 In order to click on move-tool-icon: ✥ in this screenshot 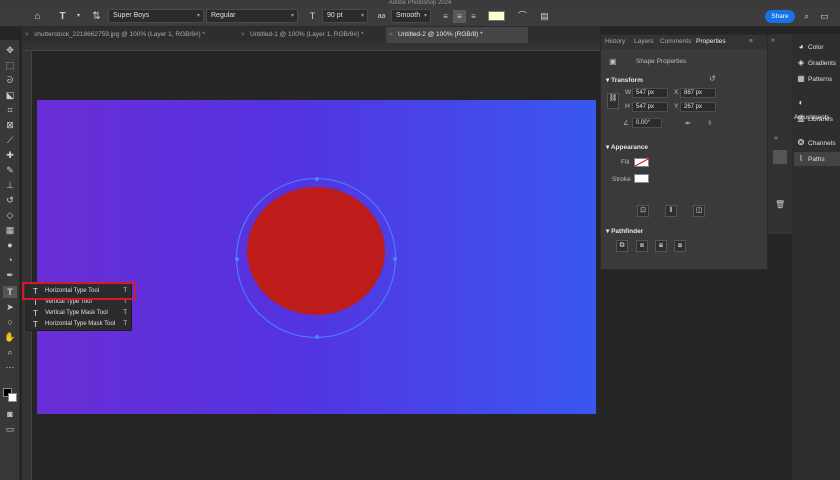, I will do `click(10, 50)`.